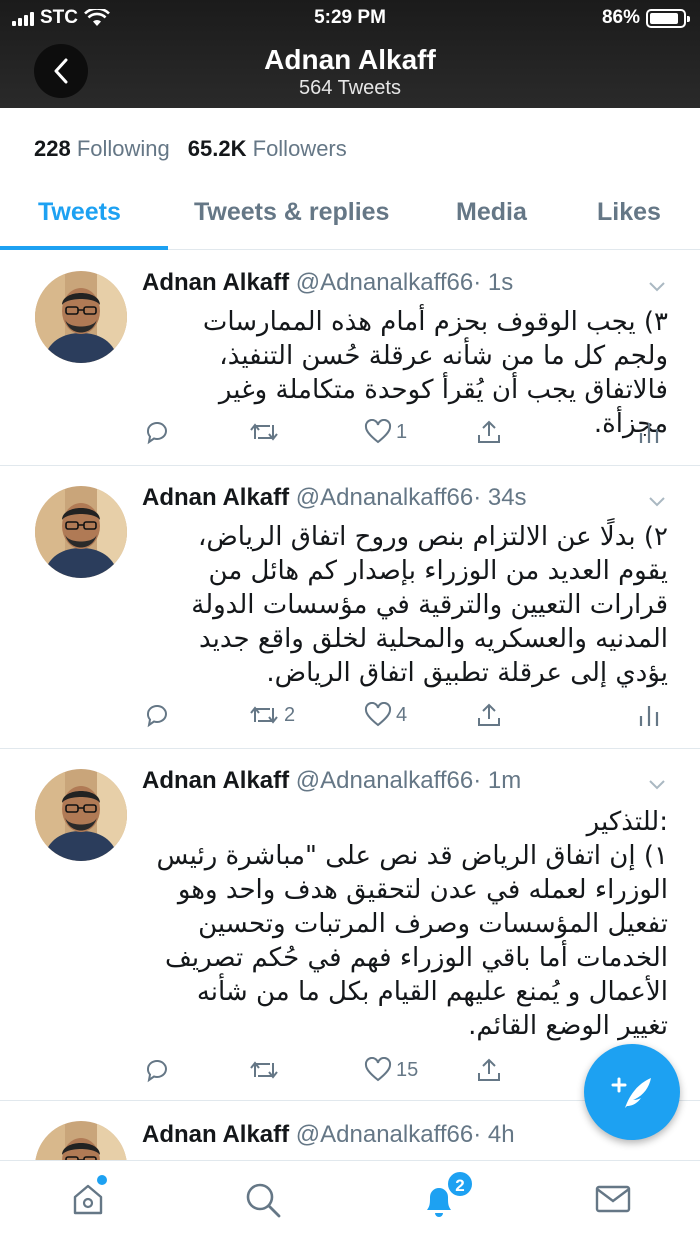  Describe the element at coordinates (267, 149) in the screenshot. I see `followers-link: 65.2K Followers` at that location.